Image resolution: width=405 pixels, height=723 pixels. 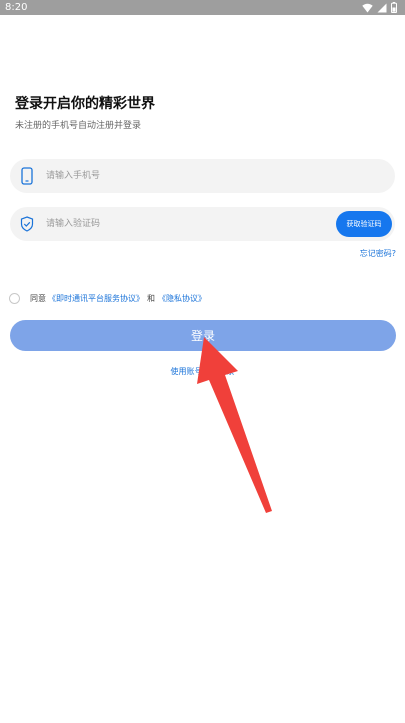 What do you see at coordinates (14, 298) in the screenshot?
I see `agree-checkbox` at bounding box center [14, 298].